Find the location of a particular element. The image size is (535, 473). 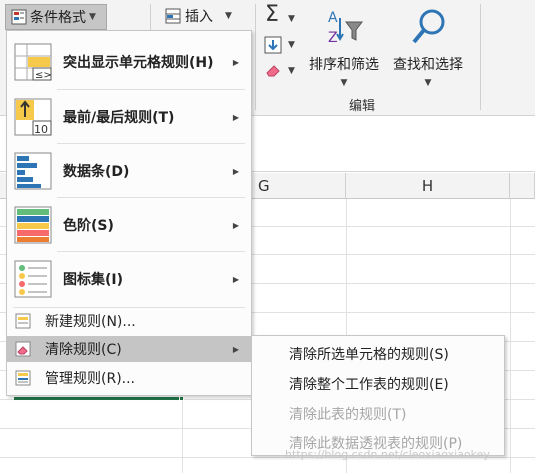

column-header is located at coordinates (522, 186).